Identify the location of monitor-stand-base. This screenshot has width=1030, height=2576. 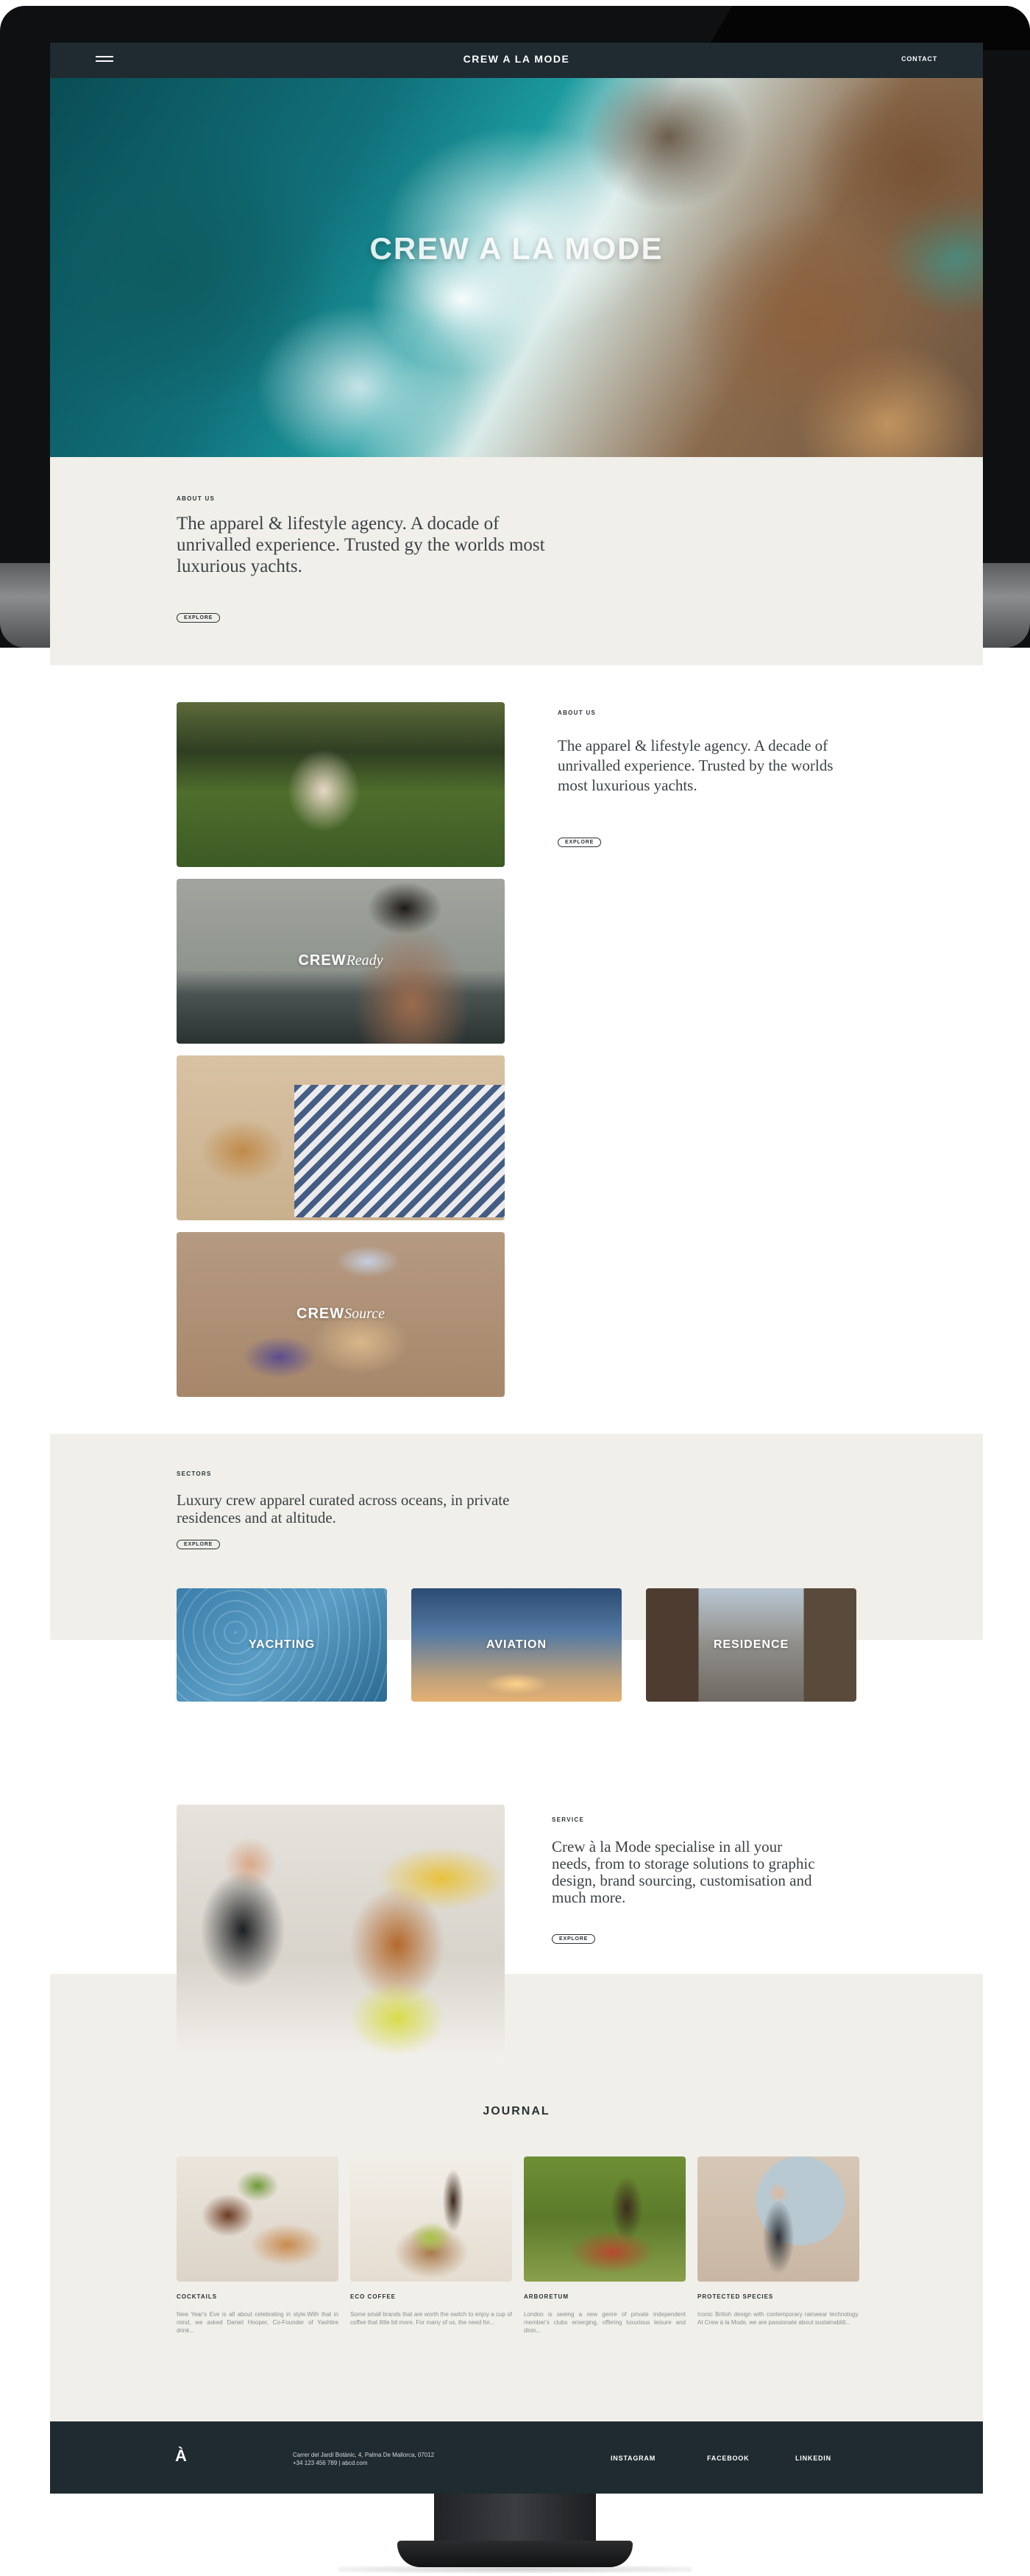
(515, 2554).